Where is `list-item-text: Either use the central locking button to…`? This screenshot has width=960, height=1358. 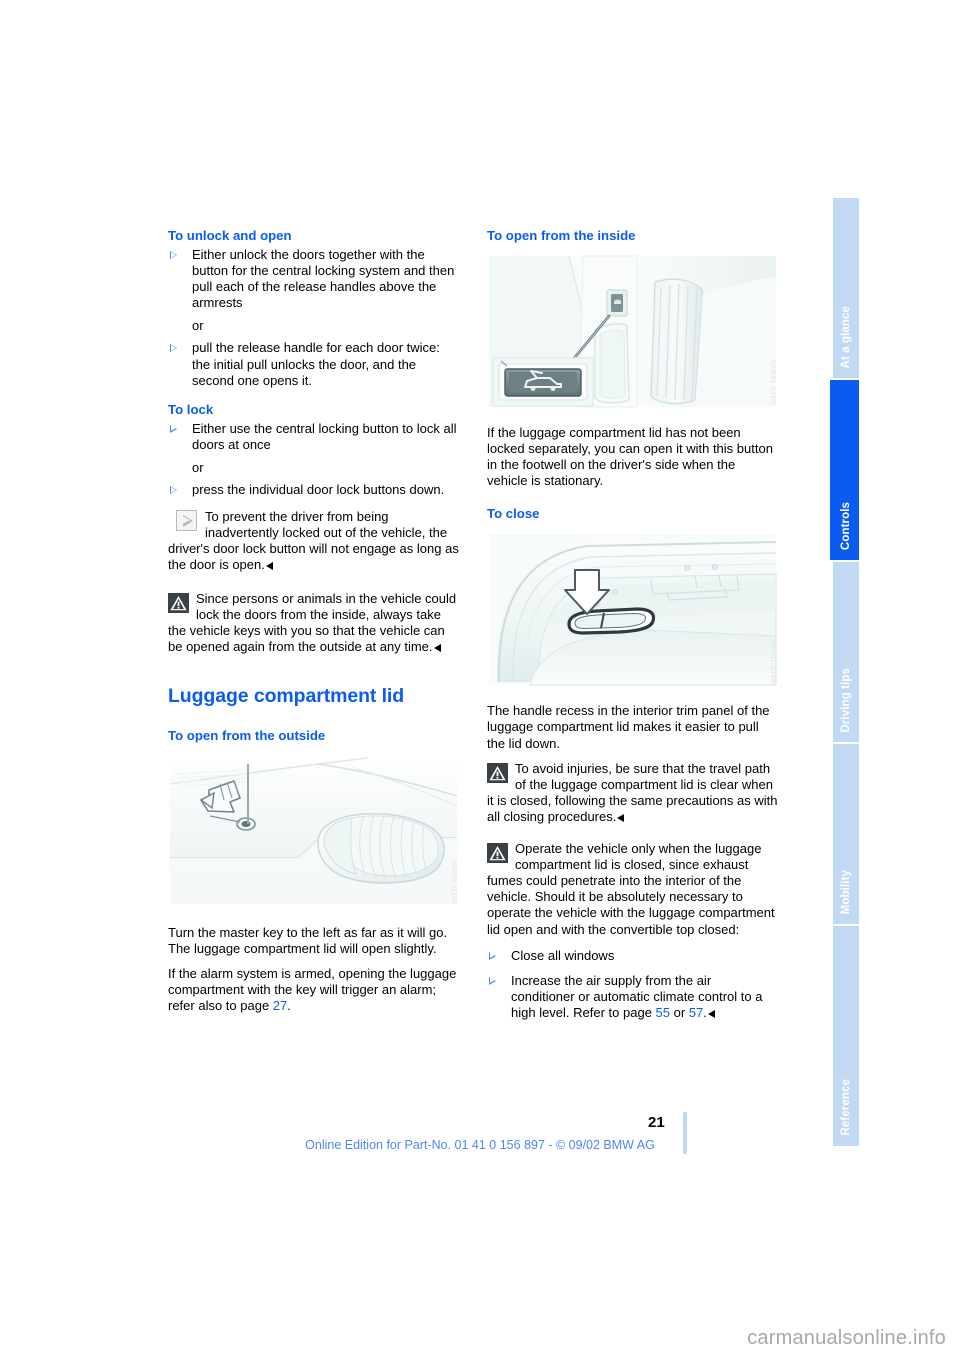 list-item-text: Either use the central locking button to… is located at coordinates (324, 436).